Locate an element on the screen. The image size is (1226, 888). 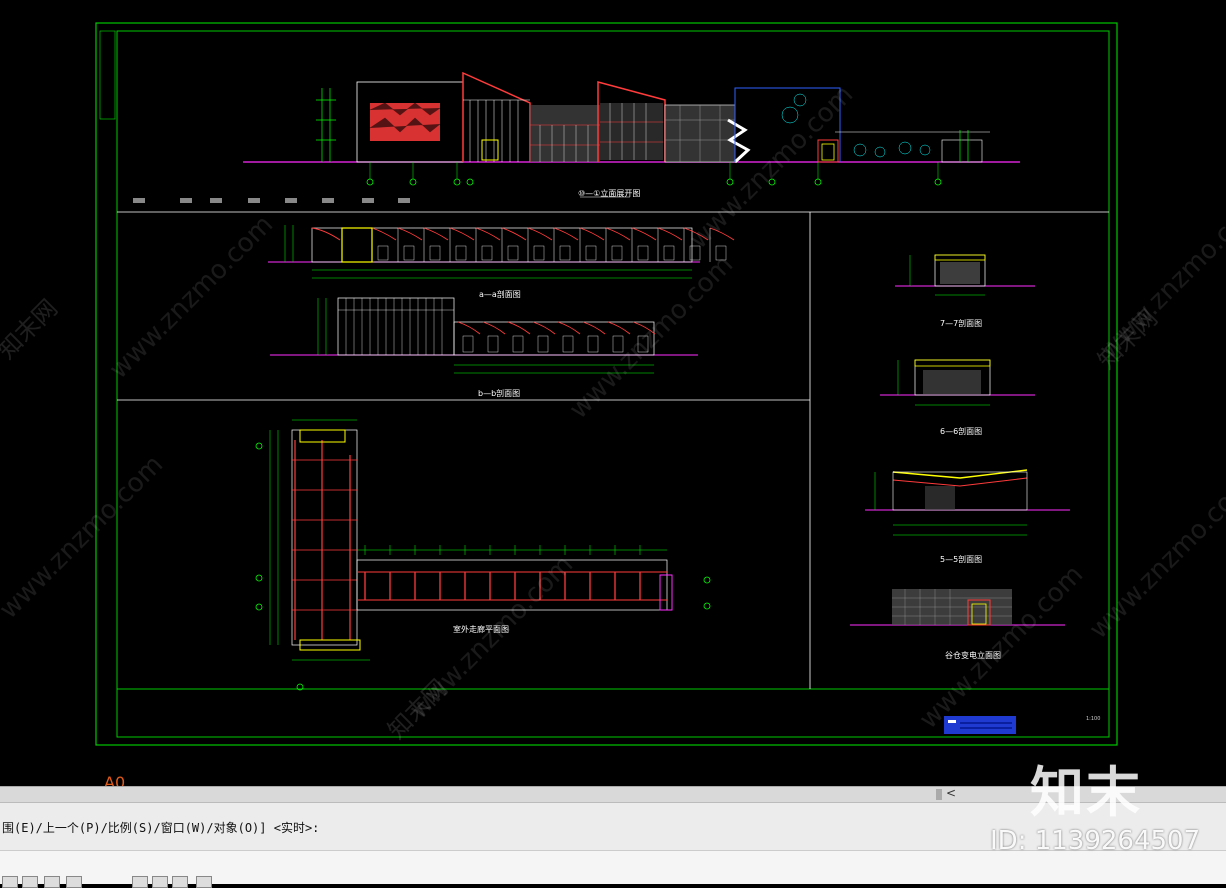
title-elevation-main: ⑩—①立面展开图 is located at coordinates (609, 193).